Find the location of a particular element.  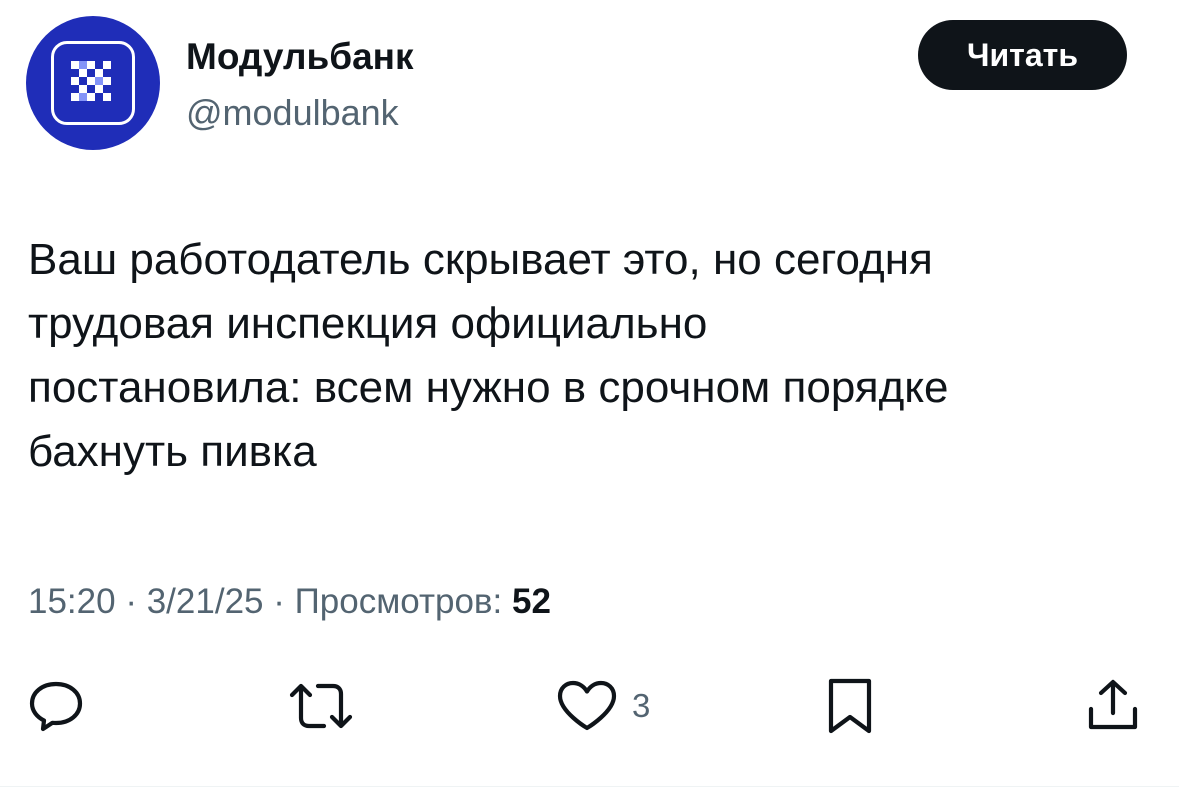

like-count: 3 is located at coordinates (641, 705).